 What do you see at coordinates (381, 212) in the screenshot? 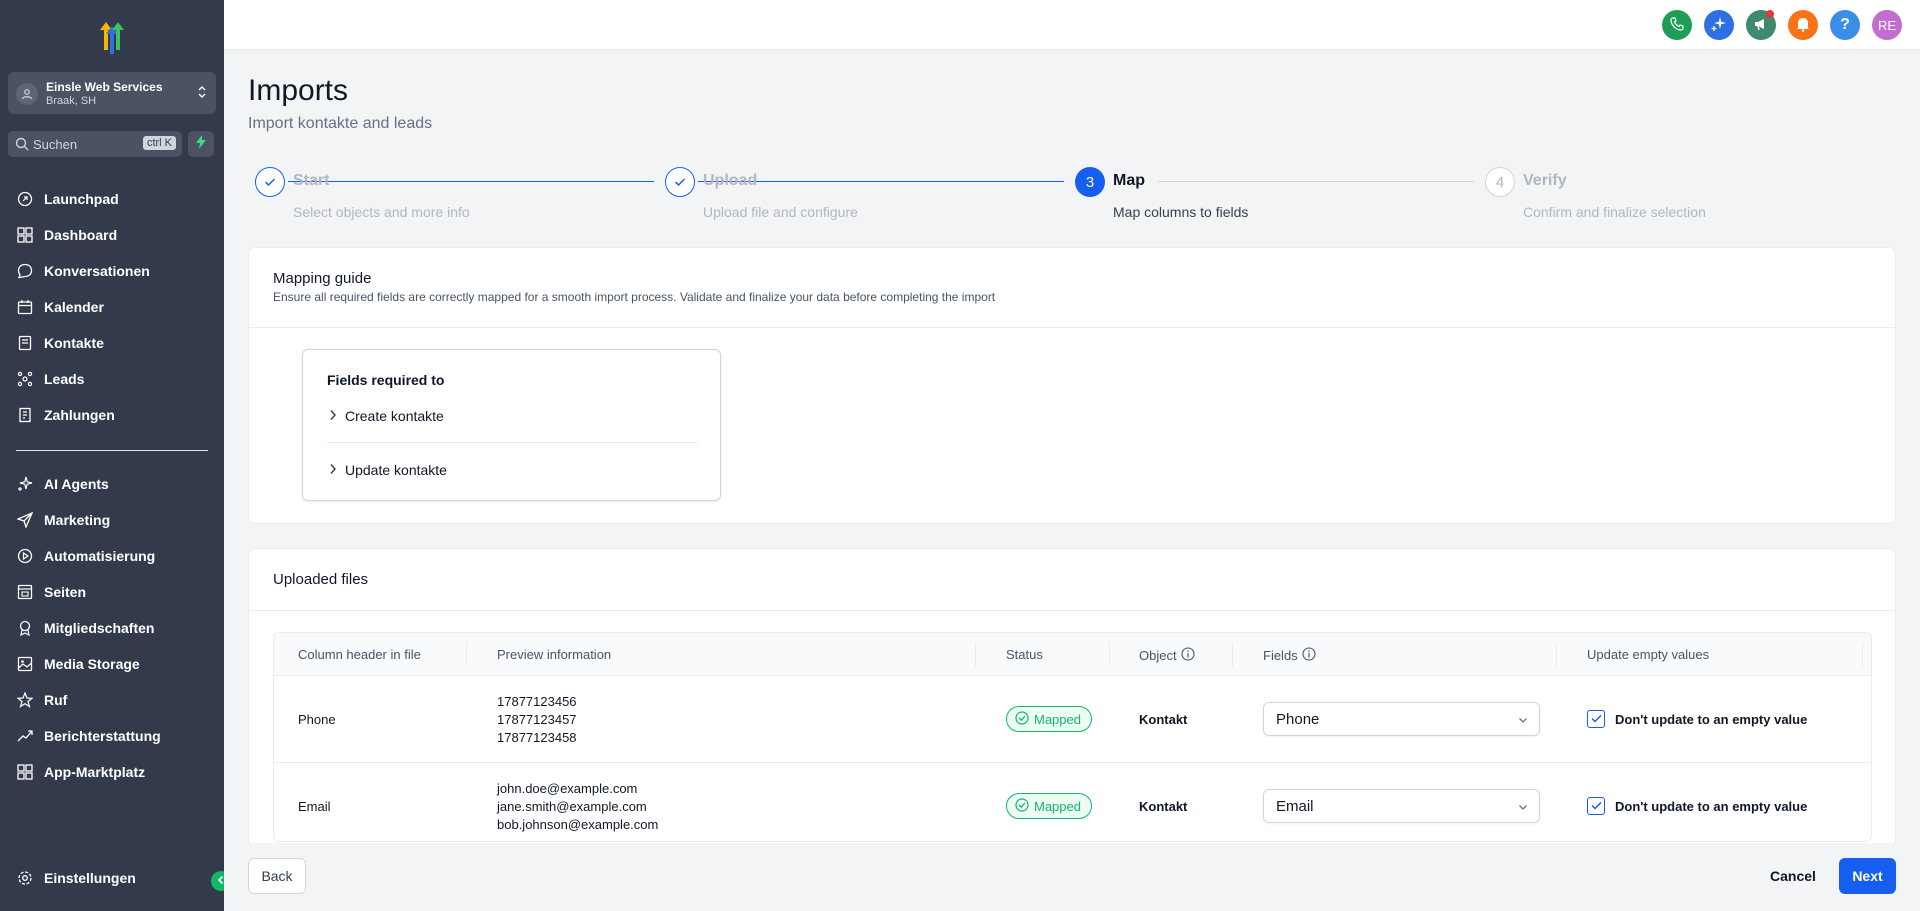
I see `step-start-desc: Select objects and more info` at bounding box center [381, 212].